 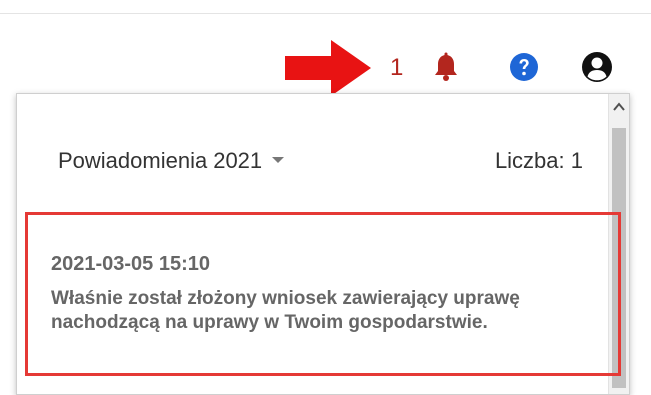 I want to click on panel-header: Powiadomienia 2021 Liczba: 1, so click(x=313, y=162).